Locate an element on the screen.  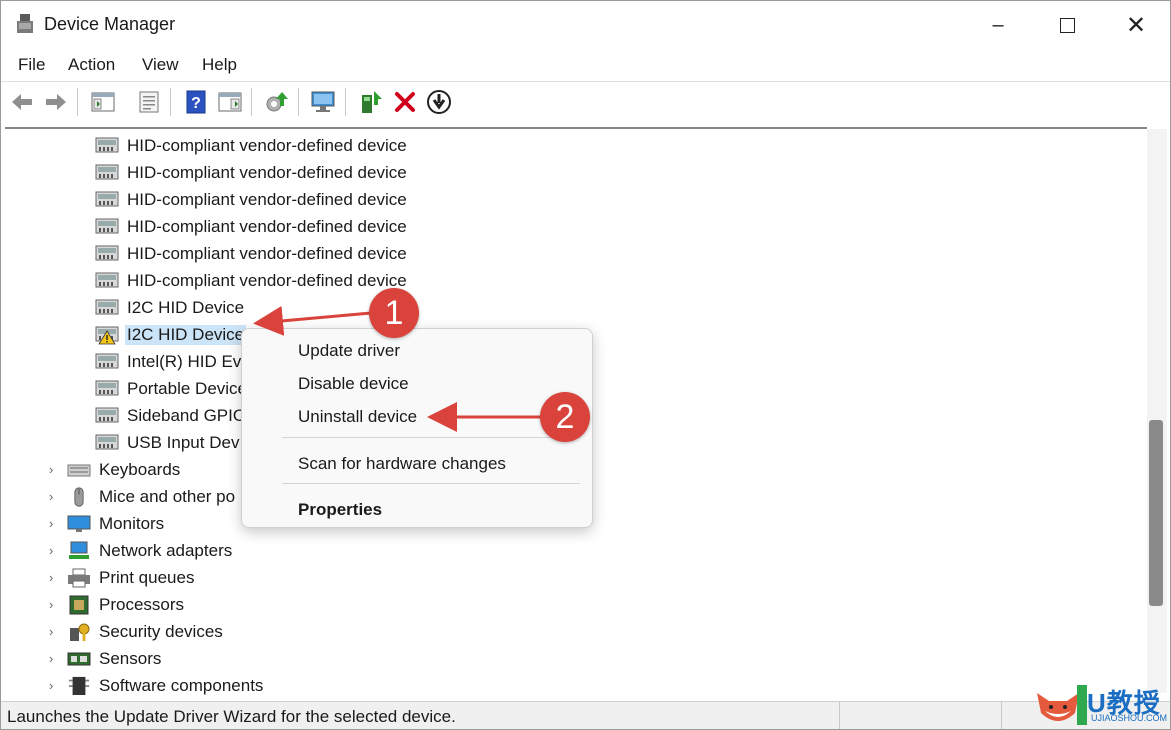
uninstall-device-button is located at coordinates (405, 102).